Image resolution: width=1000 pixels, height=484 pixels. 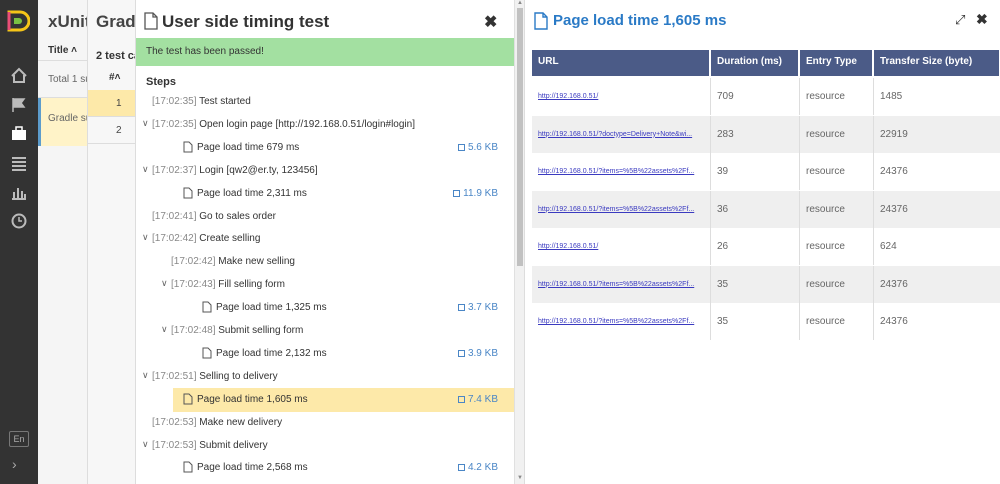 What do you see at coordinates (325, 217) in the screenshot?
I see `step-row: [17:02:41] Go to sales order` at bounding box center [325, 217].